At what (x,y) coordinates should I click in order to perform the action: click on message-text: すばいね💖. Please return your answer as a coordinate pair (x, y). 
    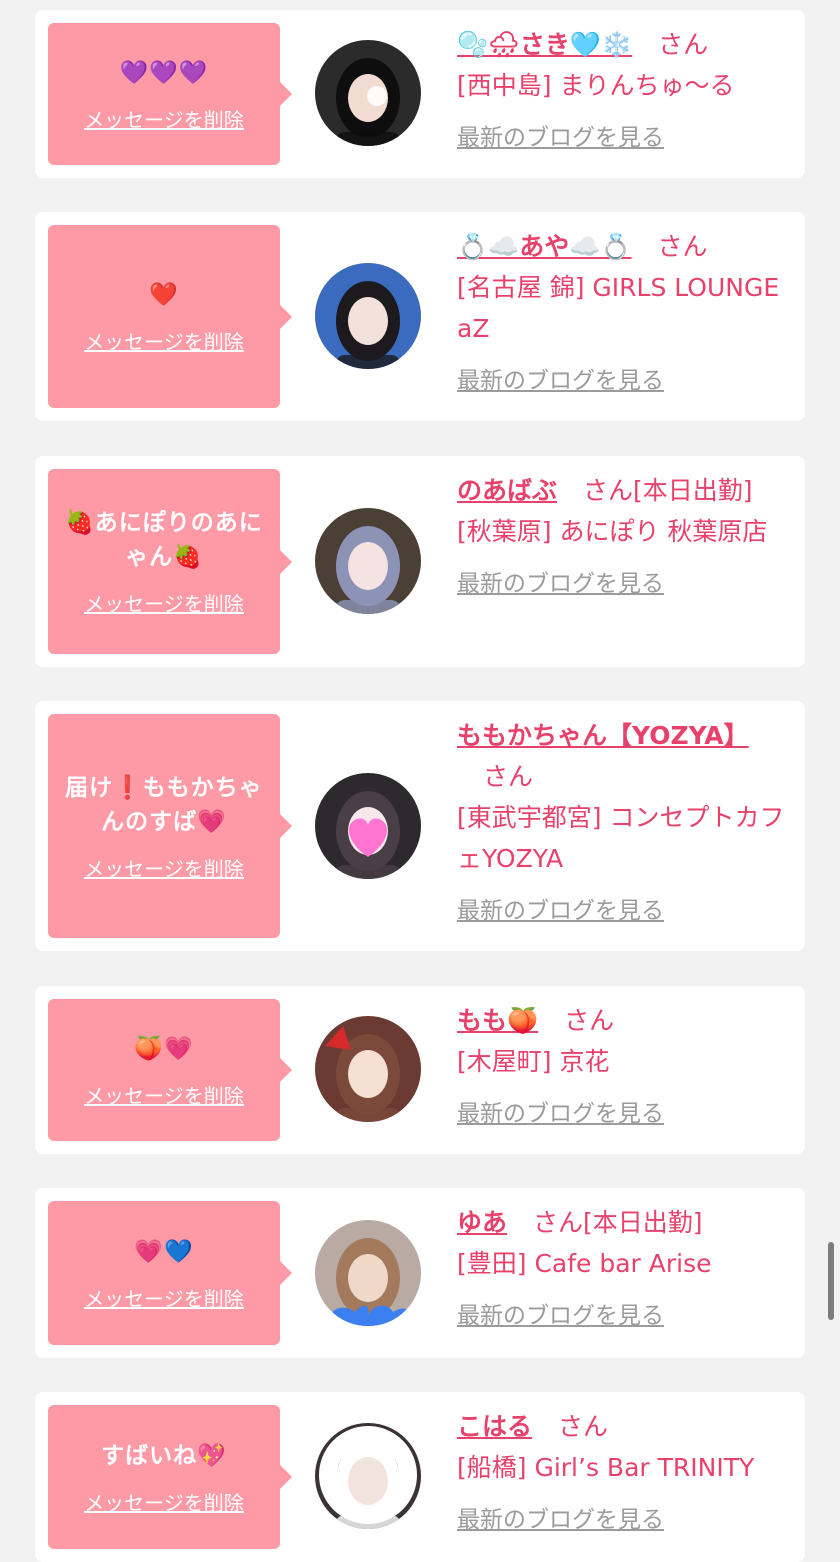
    Looking at the image, I should click on (164, 1455).